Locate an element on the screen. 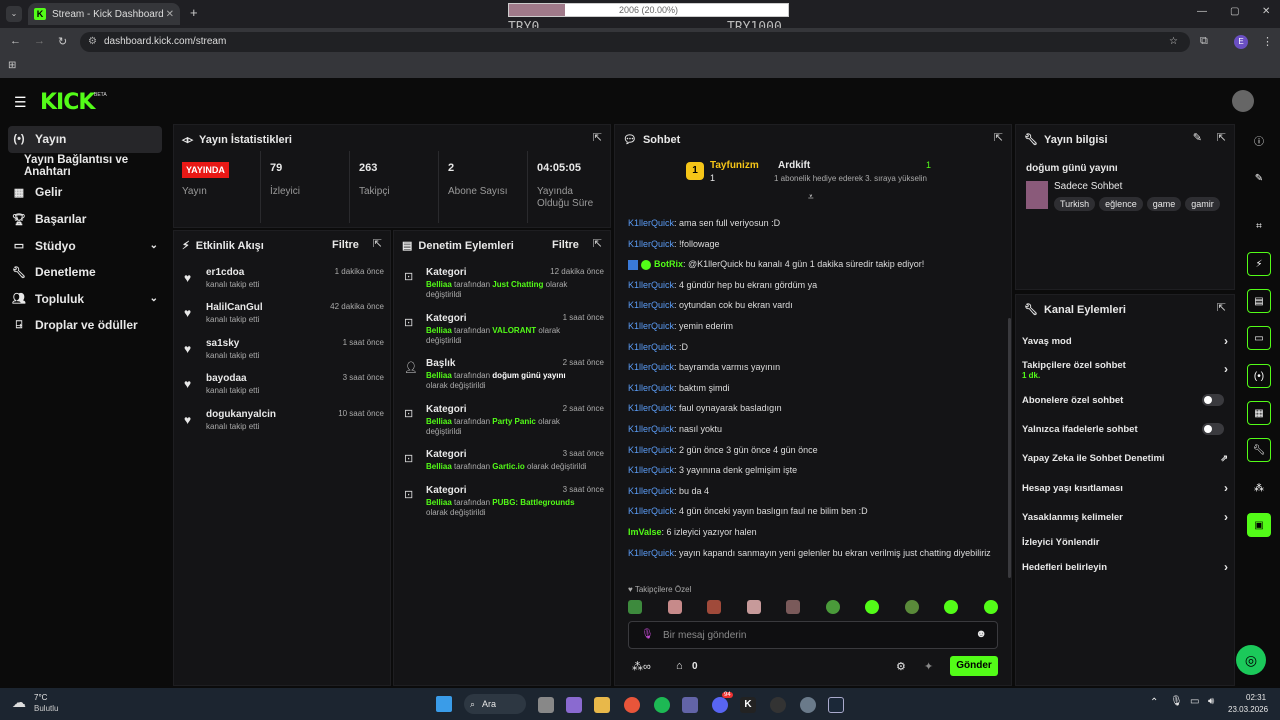  points-icon: ⁂ is located at coordinates (1259, 488).